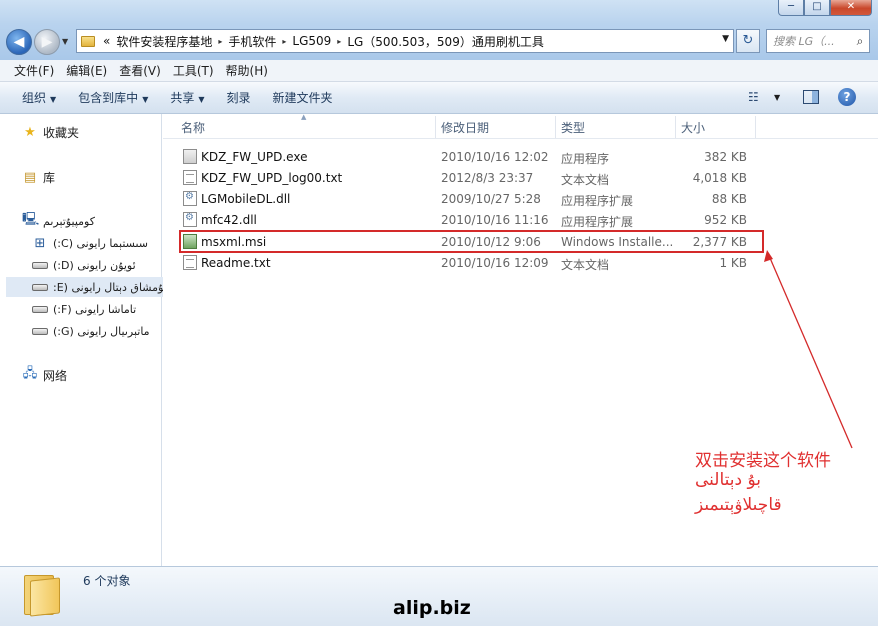 Image resolution: width=878 pixels, height=626 pixels. Describe the element at coordinates (107, 581) in the screenshot. I see `item-count: 6 个对象` at that location.